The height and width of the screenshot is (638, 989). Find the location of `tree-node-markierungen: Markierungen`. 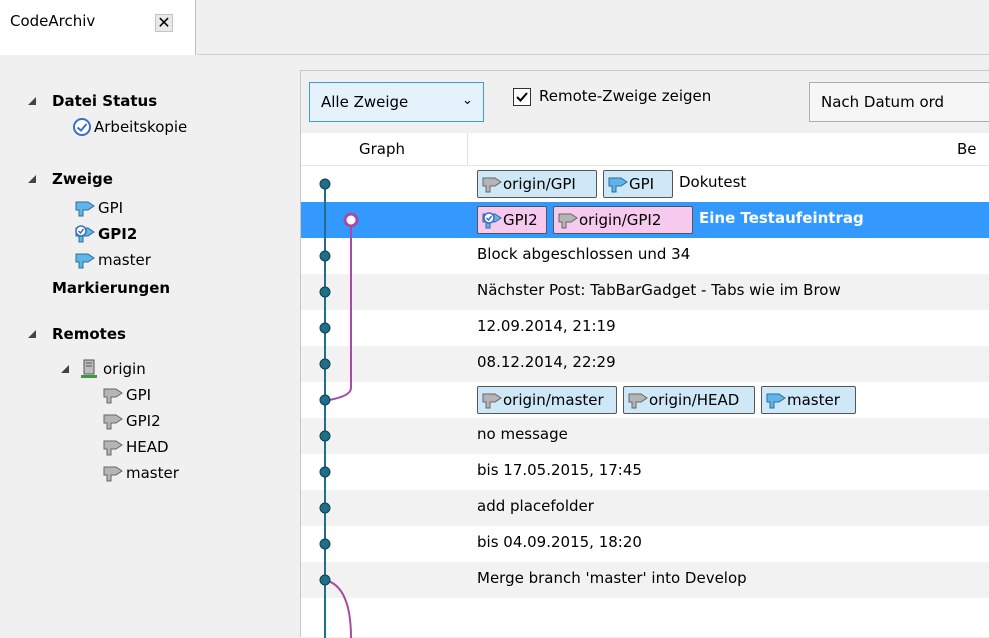

tree-node-markierungen: Markierungen is located at coordinates (111, 288).